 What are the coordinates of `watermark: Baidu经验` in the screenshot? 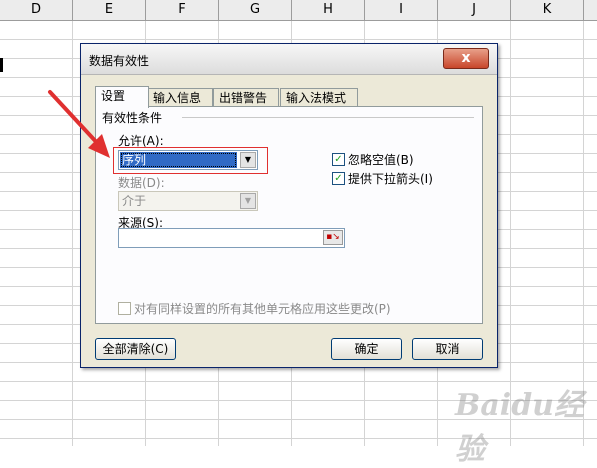 It's located at (519, 427).